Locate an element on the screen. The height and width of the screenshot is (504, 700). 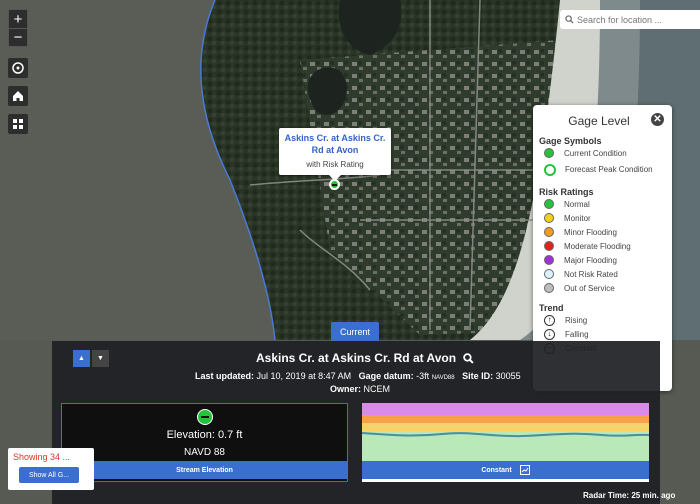
gage-datum-value: -3ft is located at coordinates (423, 376).